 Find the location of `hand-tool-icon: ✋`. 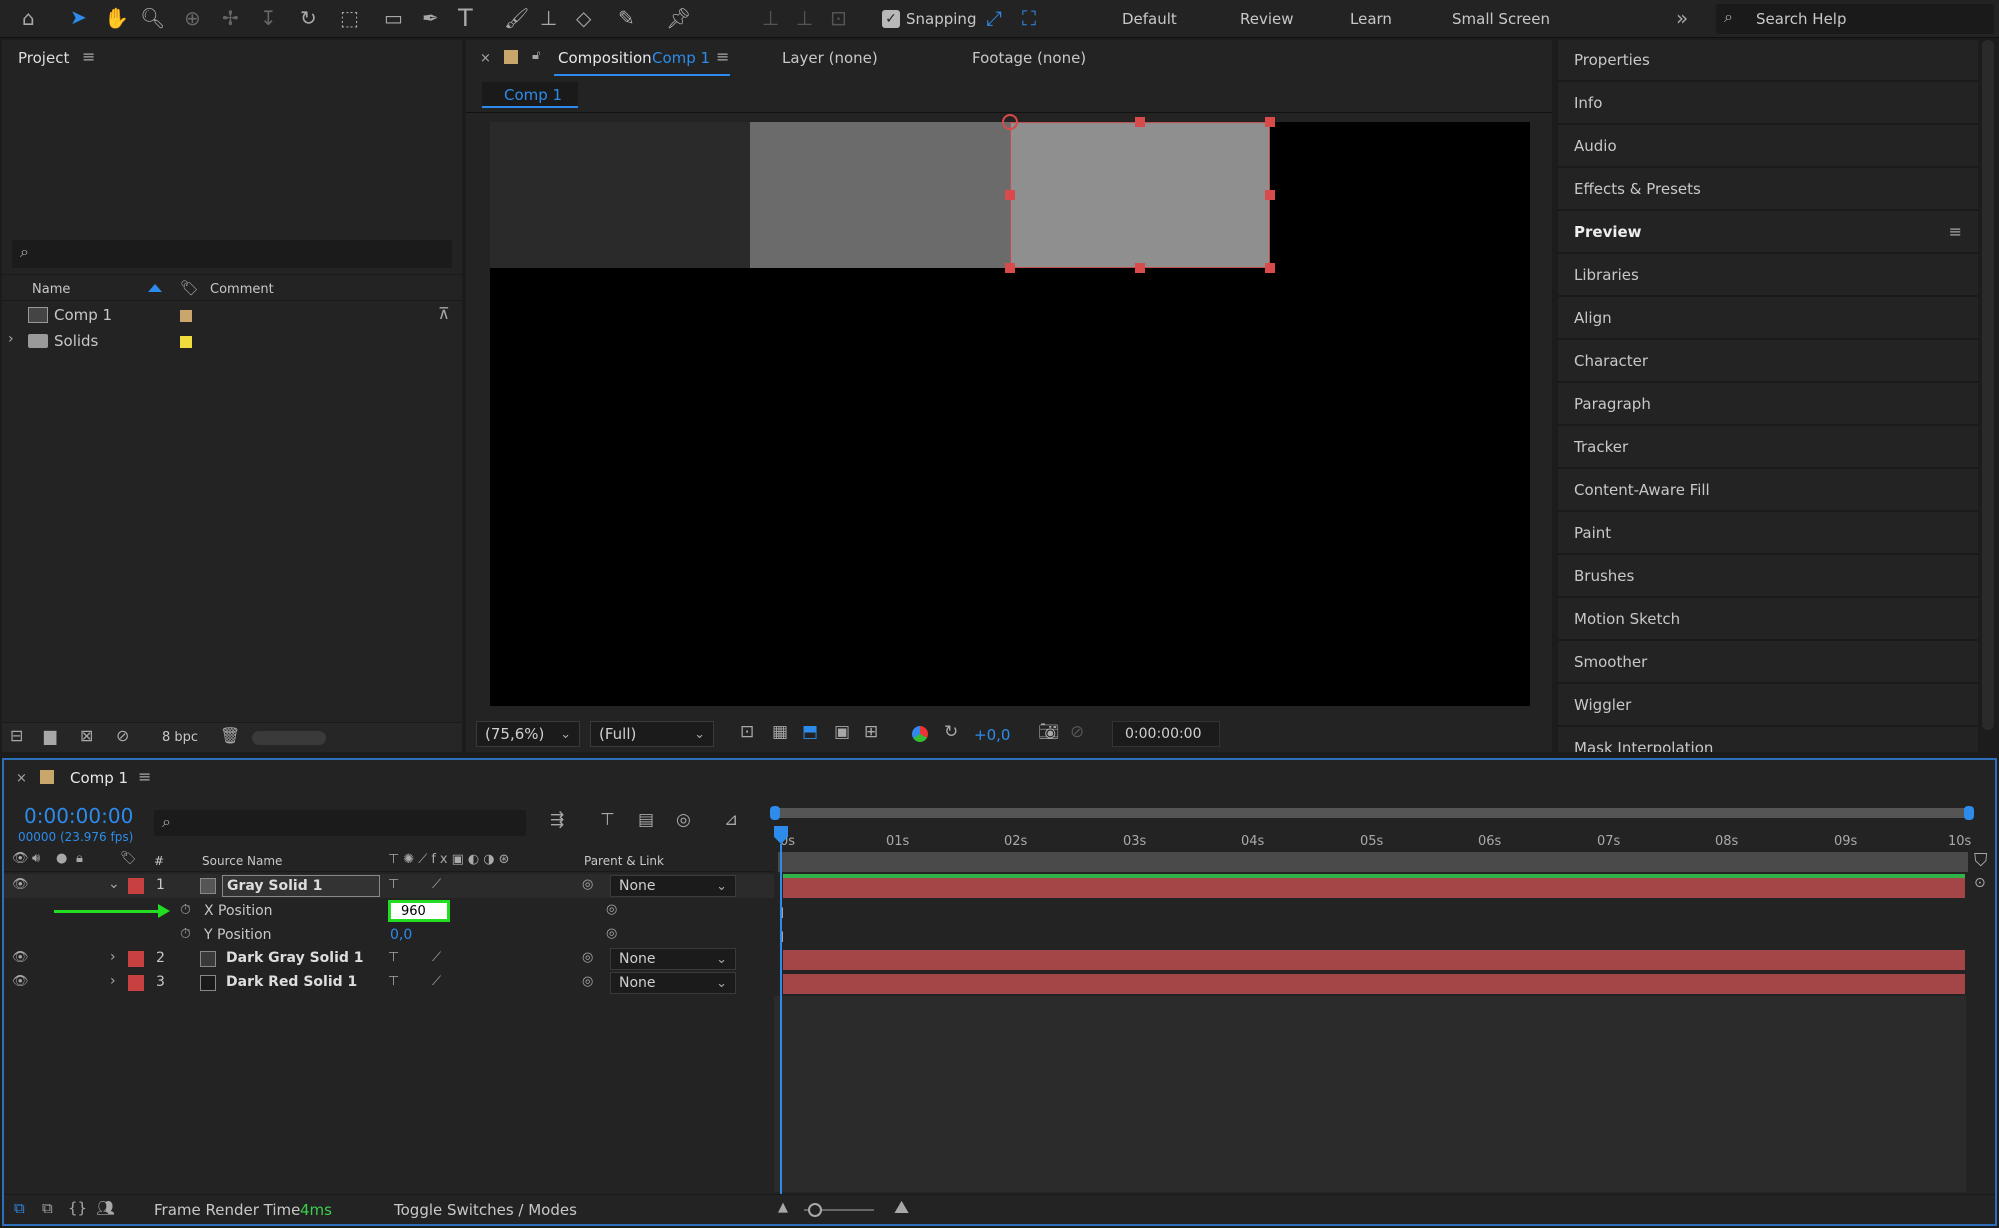

hand-tool-icon: ✋ is located at coordinates (116, 18).